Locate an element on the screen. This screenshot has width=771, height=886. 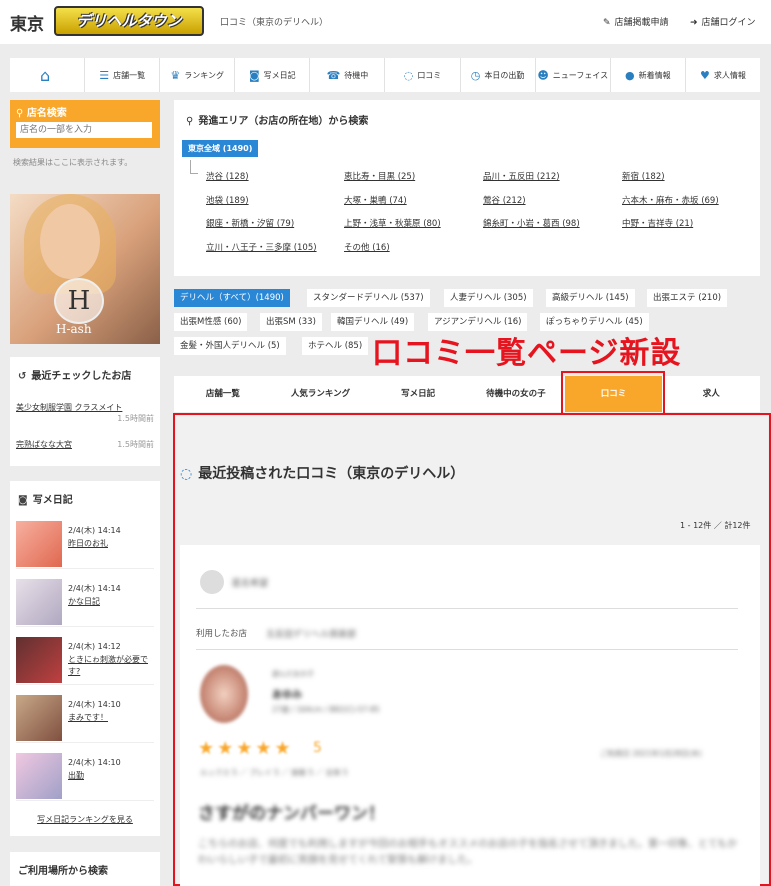
recent-title: ↺ 最近チェックしたお店 is located at coordinates (75, 376).